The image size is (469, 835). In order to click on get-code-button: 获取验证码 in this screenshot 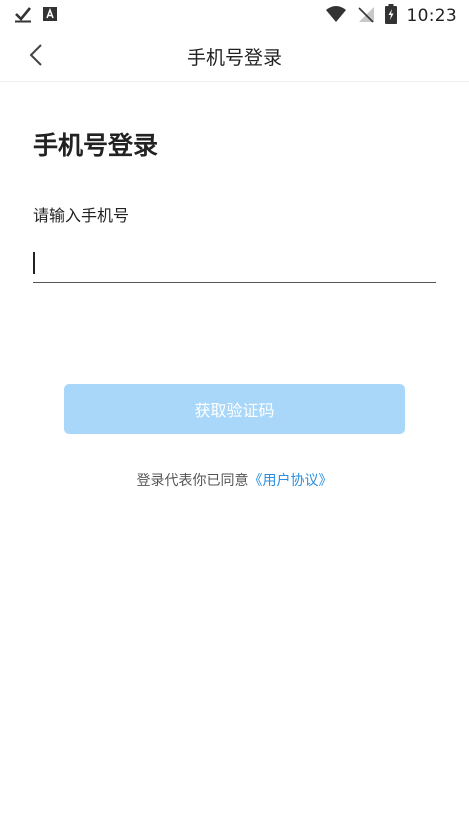, I will do `click(234, 409)`.